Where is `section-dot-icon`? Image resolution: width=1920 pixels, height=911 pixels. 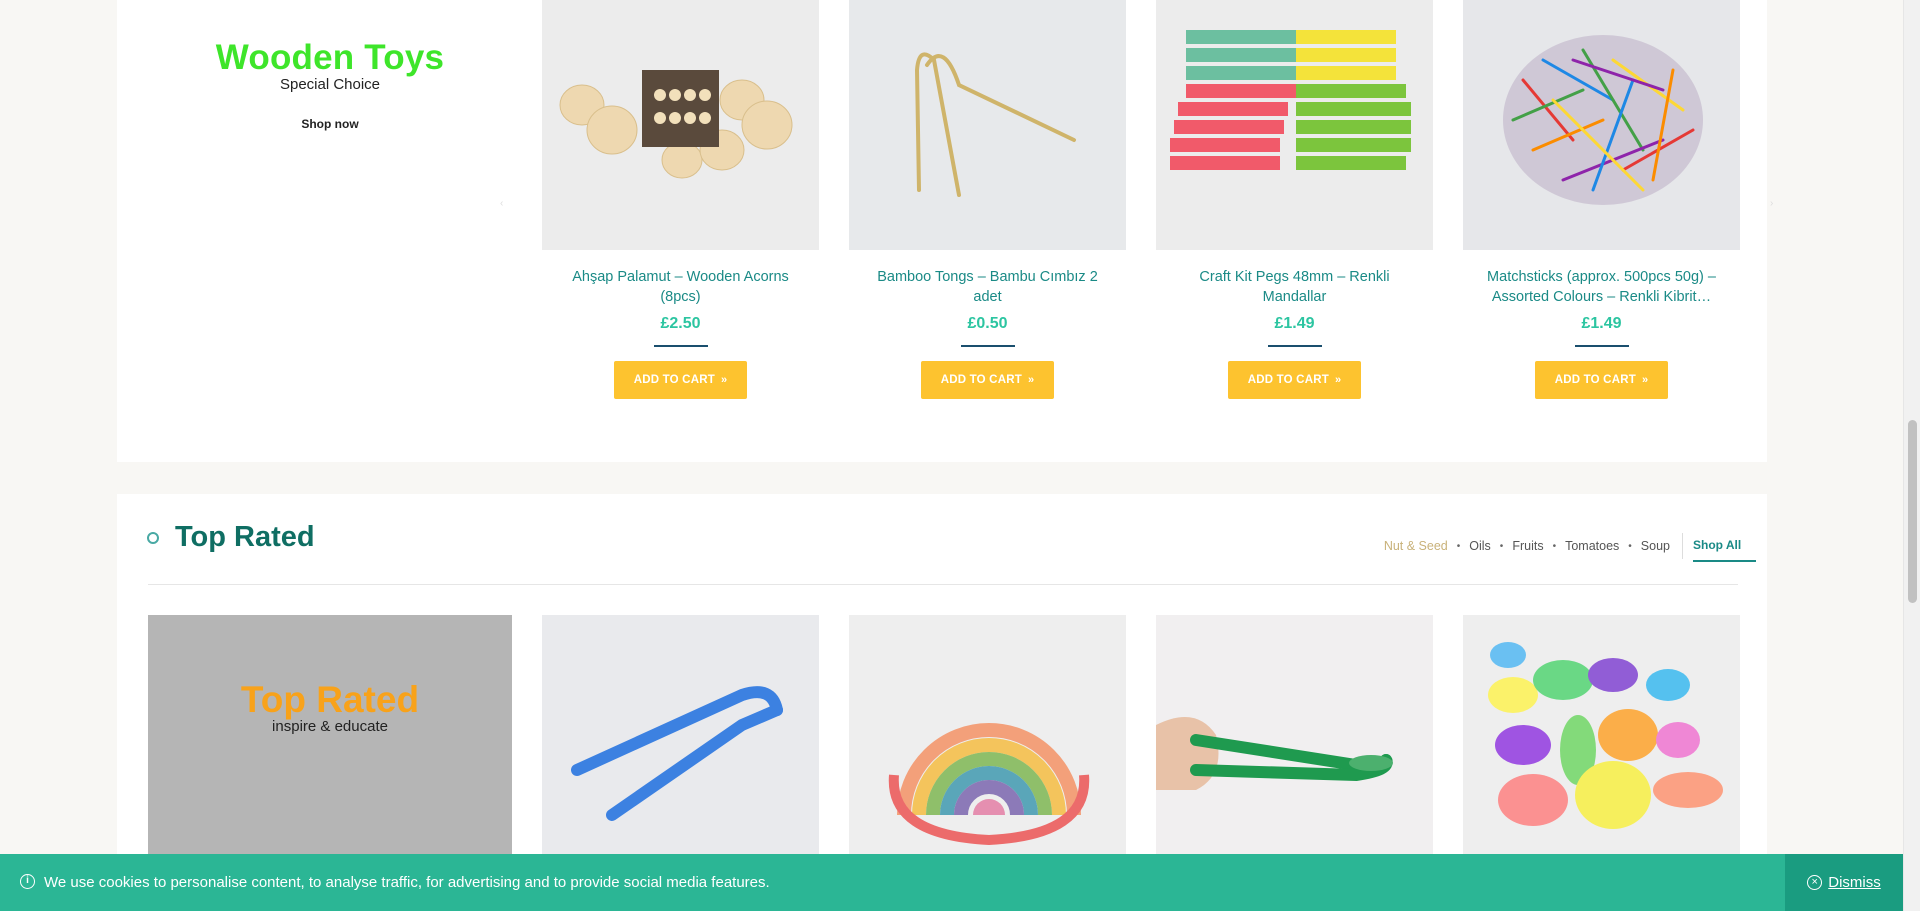
section-dot-icon is located at coordinates (153, 538).